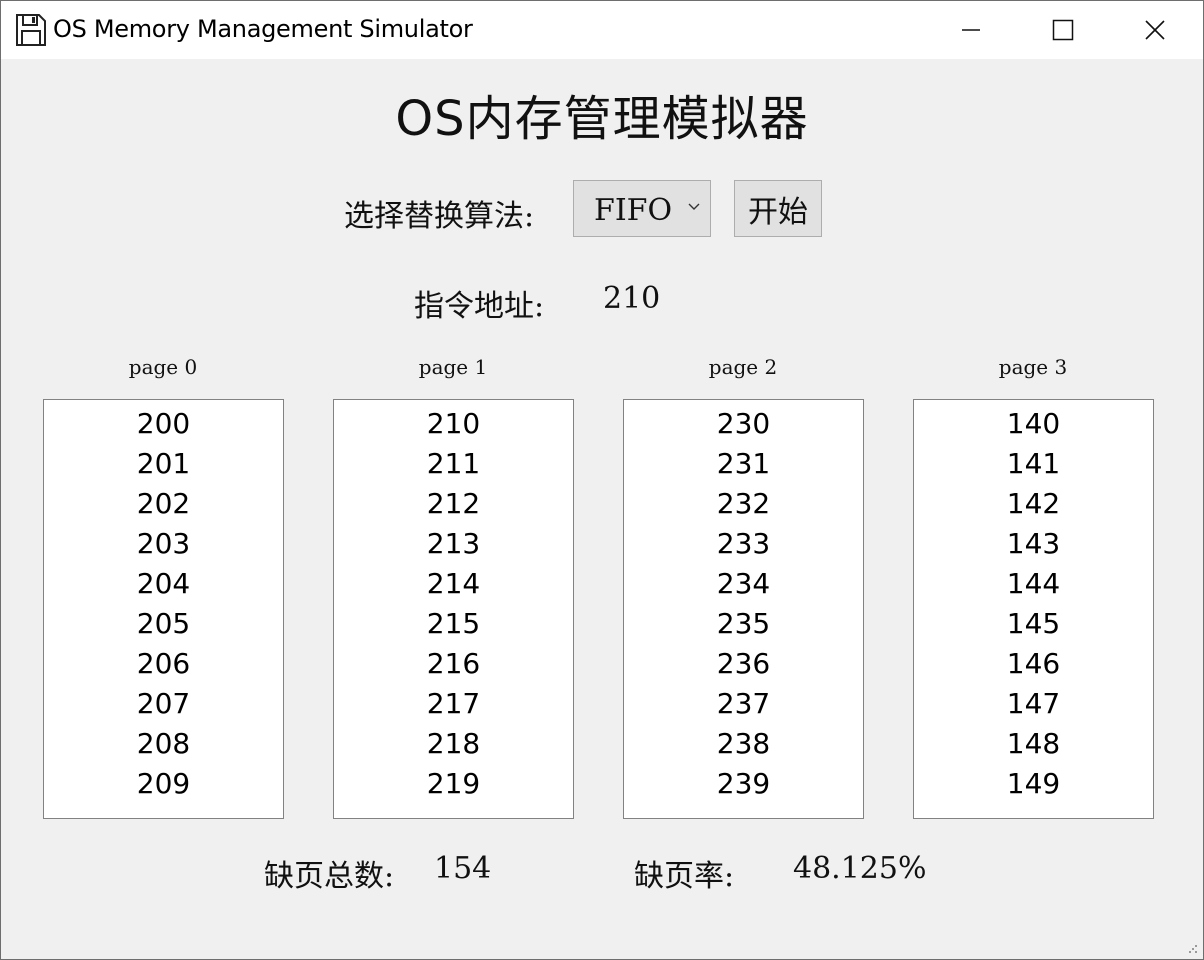  Describe the element at coordinates (743, 544) in the screenshot. I see `list-item: 233` at that location.